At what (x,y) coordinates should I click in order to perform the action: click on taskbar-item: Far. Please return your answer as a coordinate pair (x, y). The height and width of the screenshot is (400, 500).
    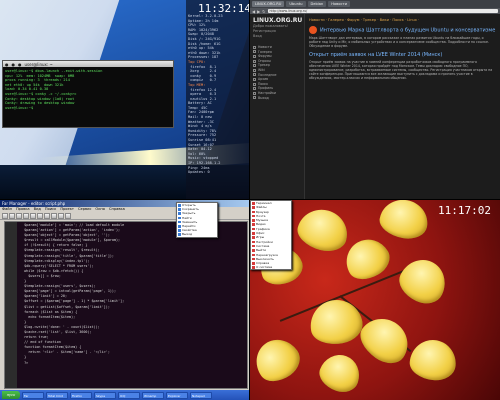
    Looking at the image, I should click on (33, 395).